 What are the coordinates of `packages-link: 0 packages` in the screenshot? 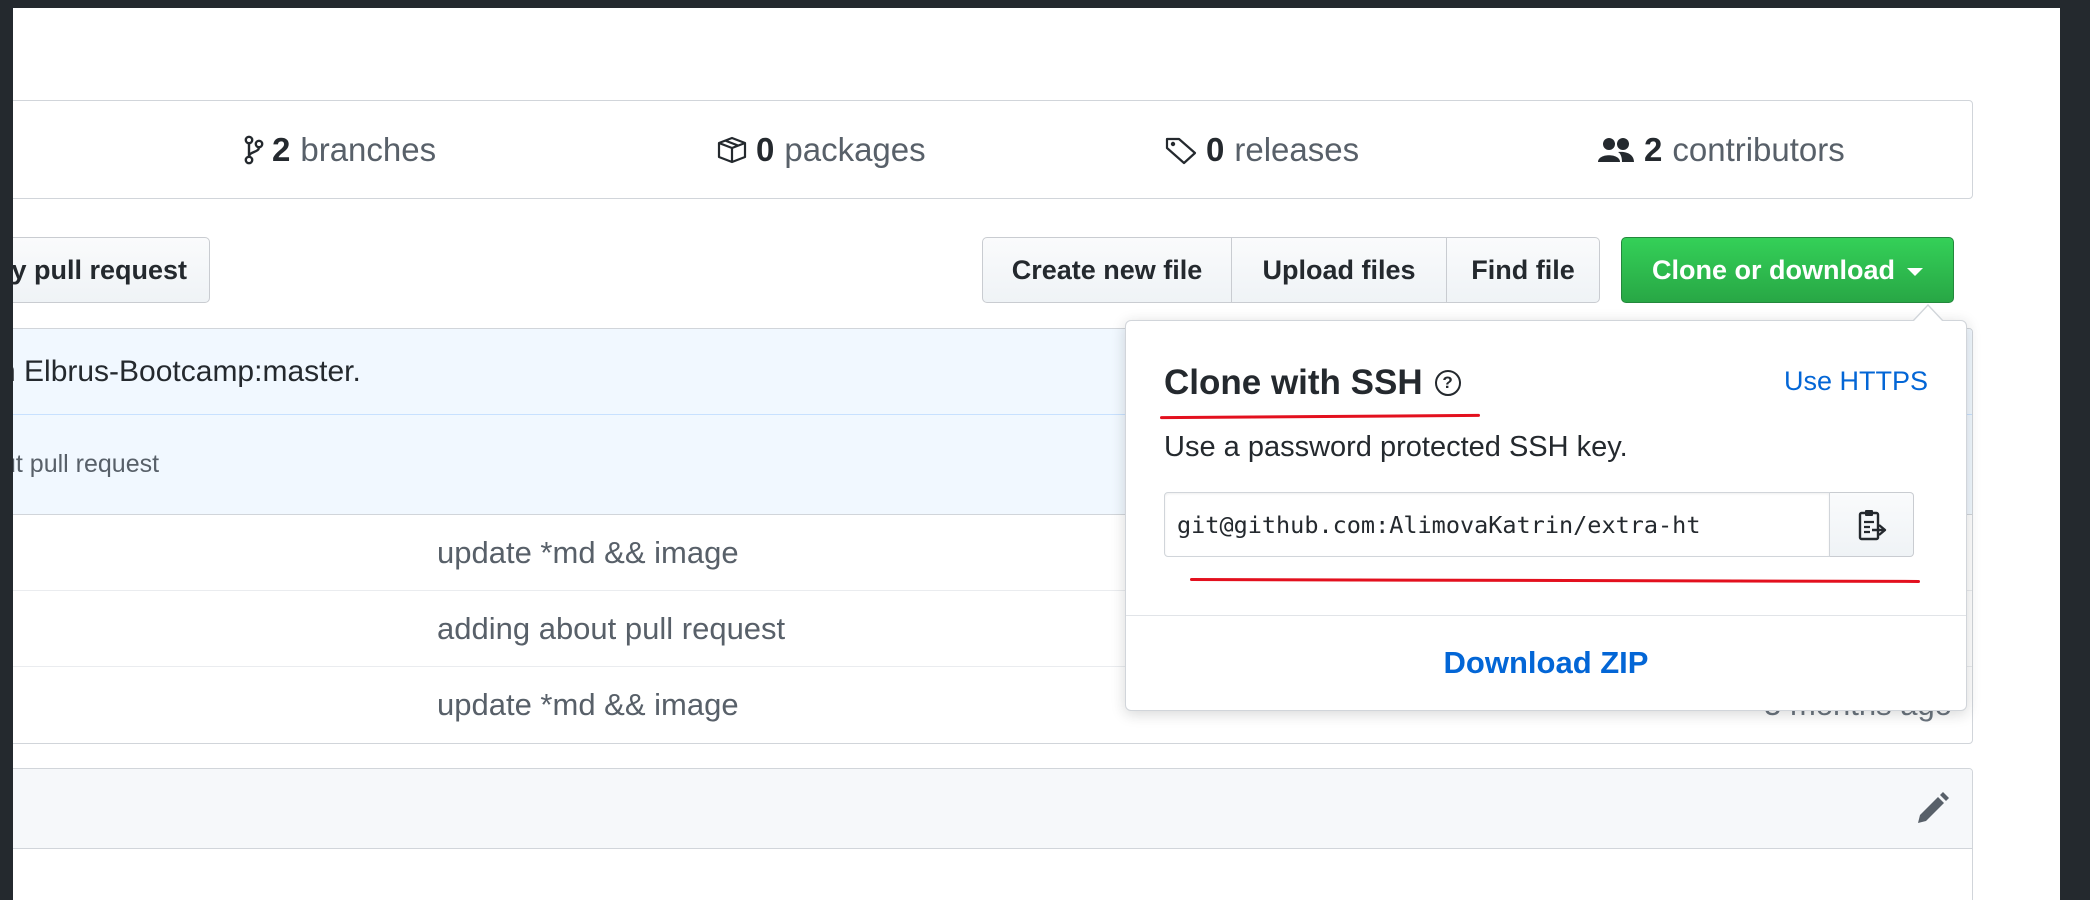 It's located at (821, 149).